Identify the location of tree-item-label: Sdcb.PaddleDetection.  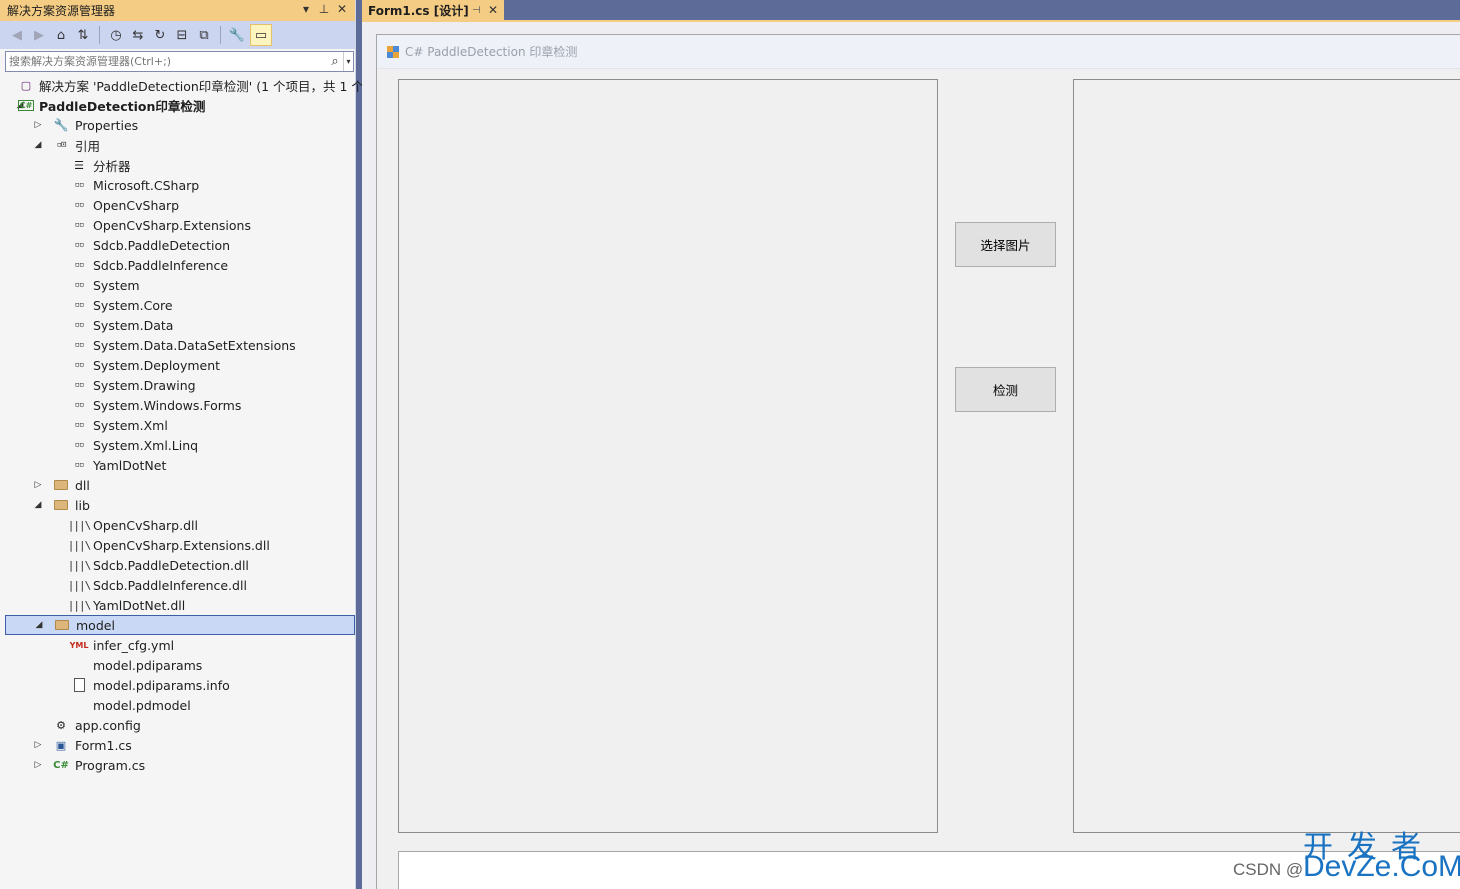
(162, 245).